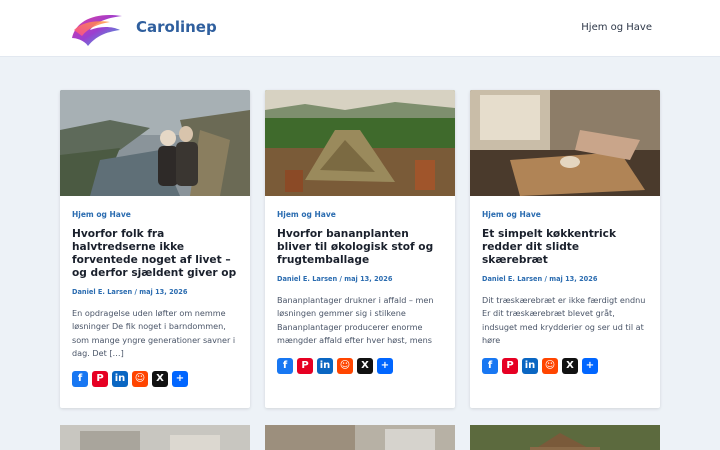 The image size is (720, 450). I want to click on post-image-banana-plantation, so click(360, 143).